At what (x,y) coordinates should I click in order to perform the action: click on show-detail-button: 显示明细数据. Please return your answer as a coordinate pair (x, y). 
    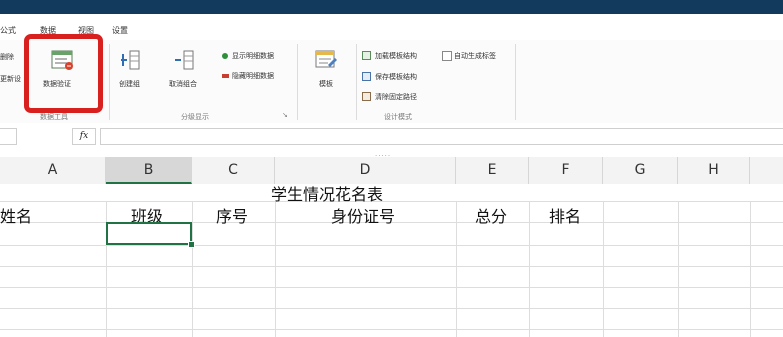
    Looking at the image, I should click on (254, 56).